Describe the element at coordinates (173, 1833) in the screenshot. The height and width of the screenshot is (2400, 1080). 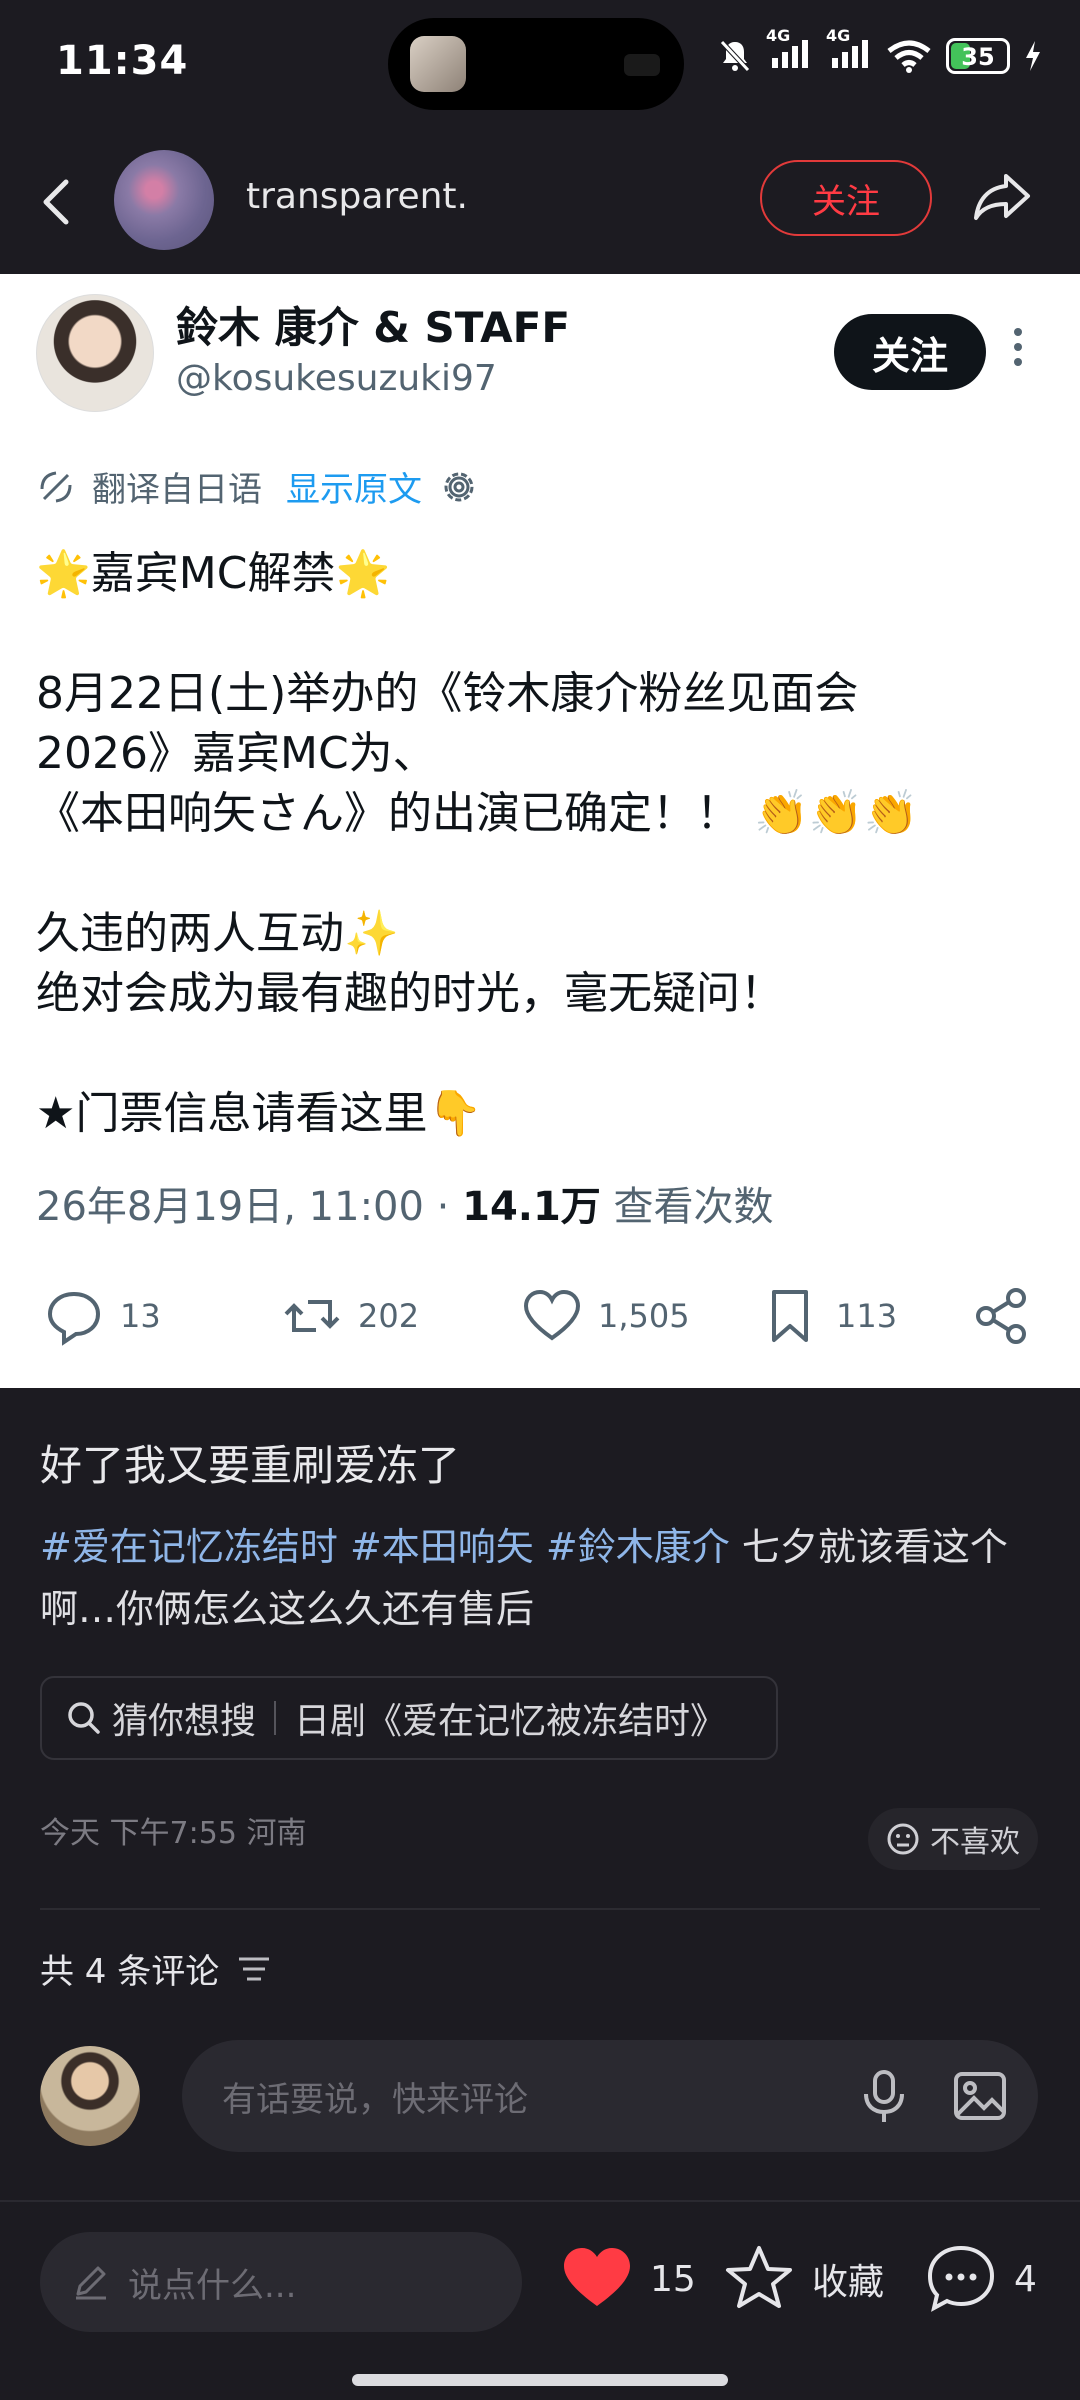
I see `post-date: 今天 下午7:55 河南` at that location.